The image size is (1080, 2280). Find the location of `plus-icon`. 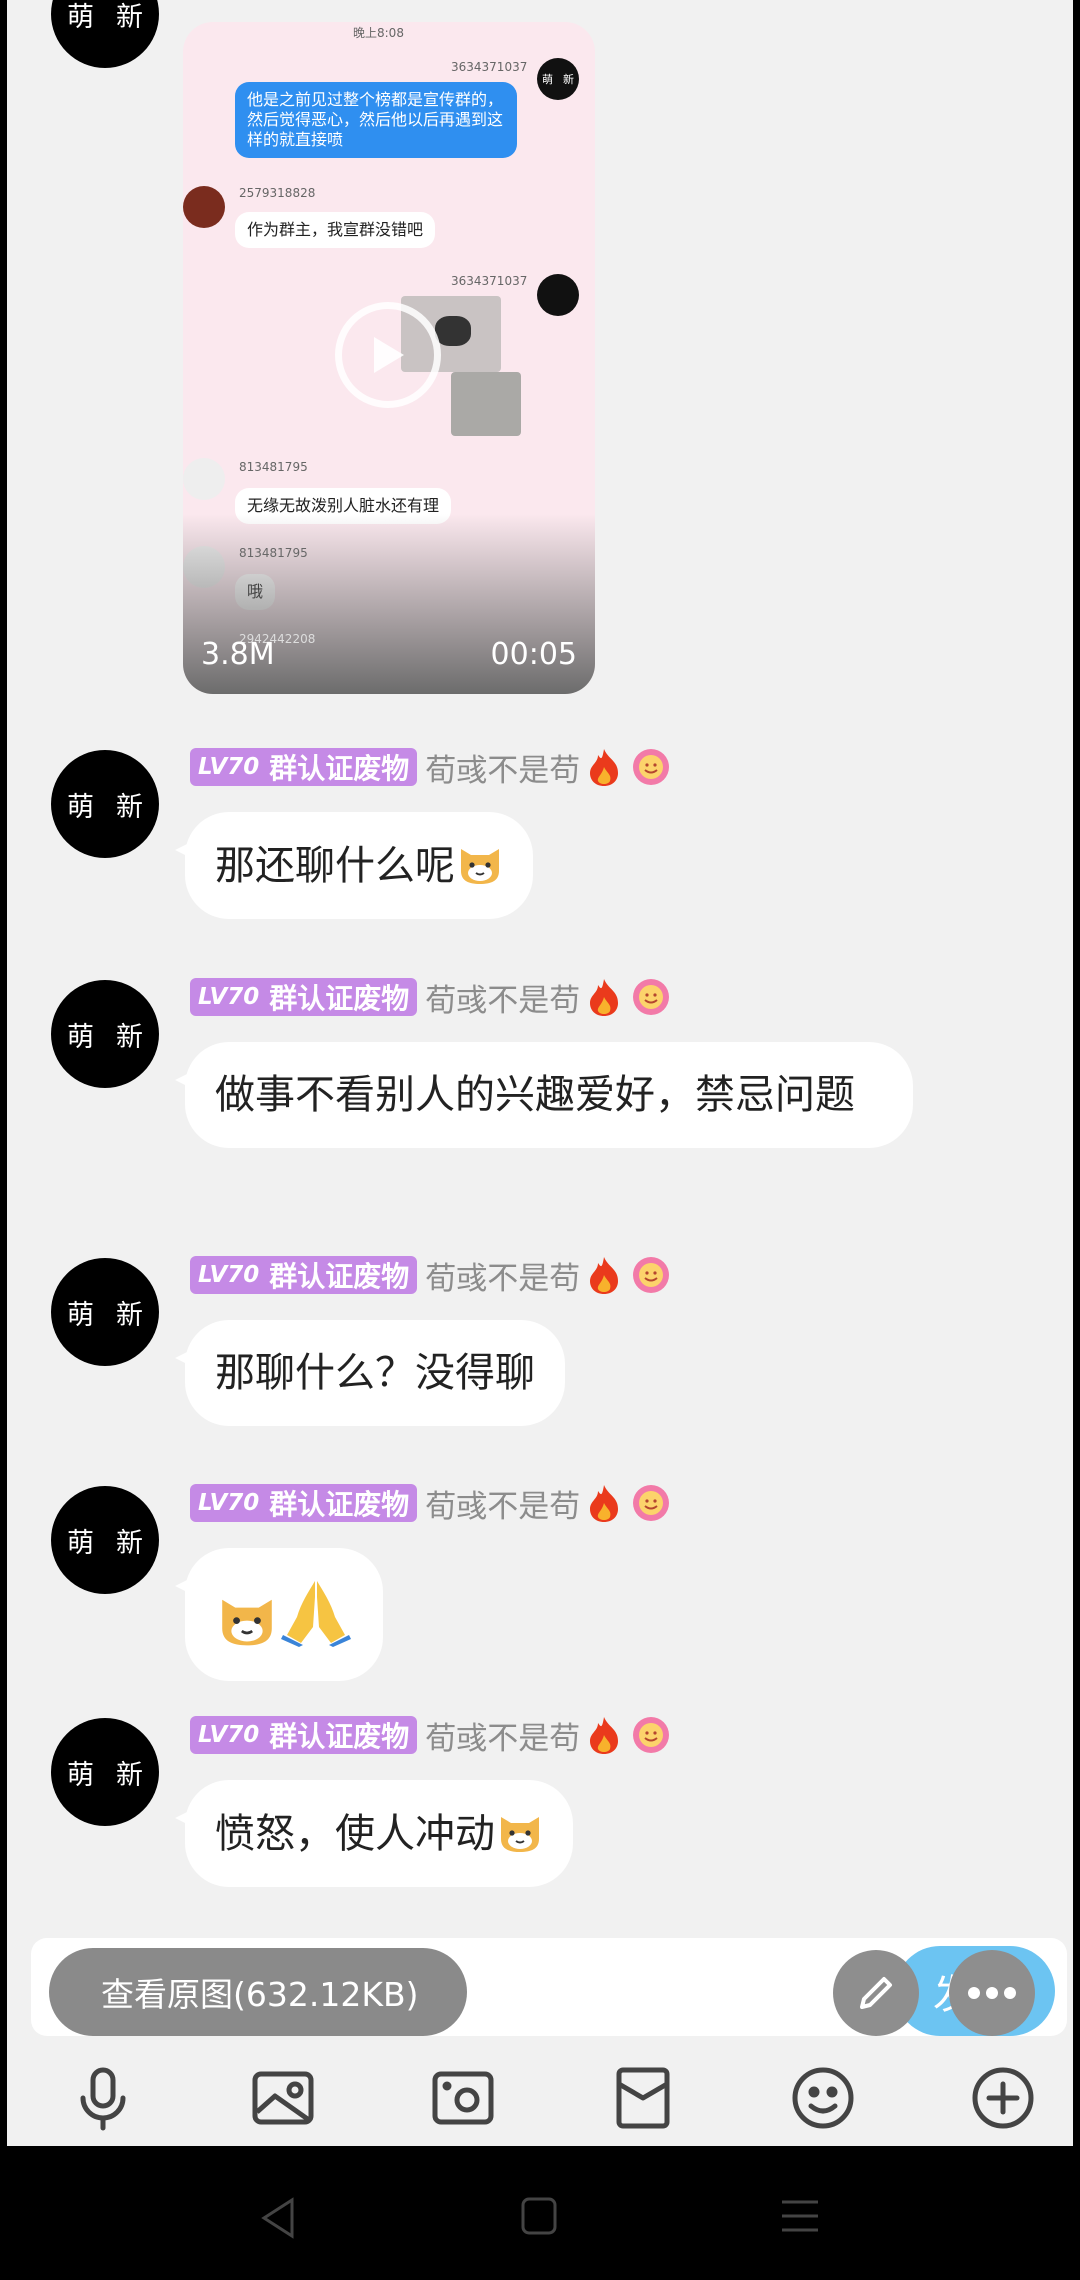

plus-icon is located at coordinates (1003, 2098).